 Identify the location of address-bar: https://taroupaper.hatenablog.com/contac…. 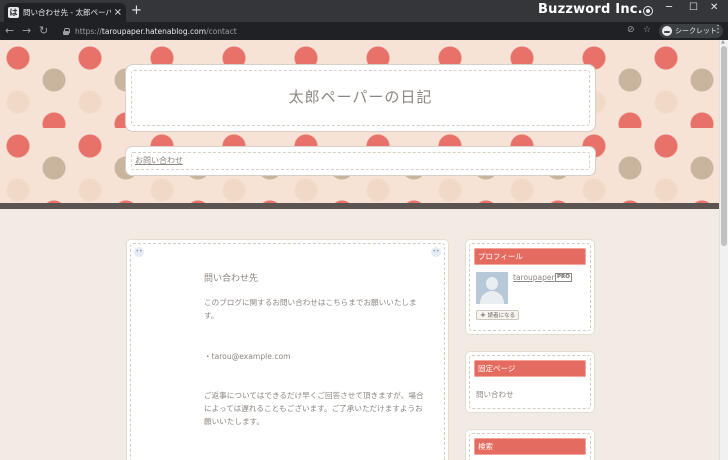
(356, 31).